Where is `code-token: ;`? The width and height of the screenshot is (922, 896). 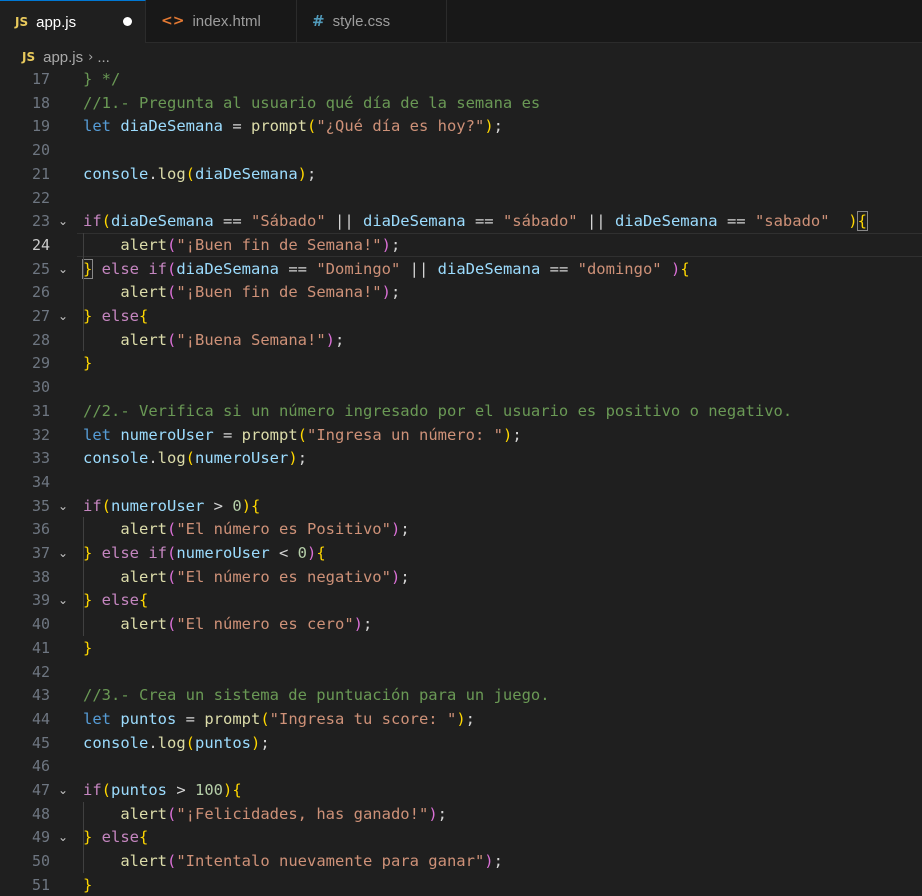
code-token: ; is located at coordinates (265, 742).